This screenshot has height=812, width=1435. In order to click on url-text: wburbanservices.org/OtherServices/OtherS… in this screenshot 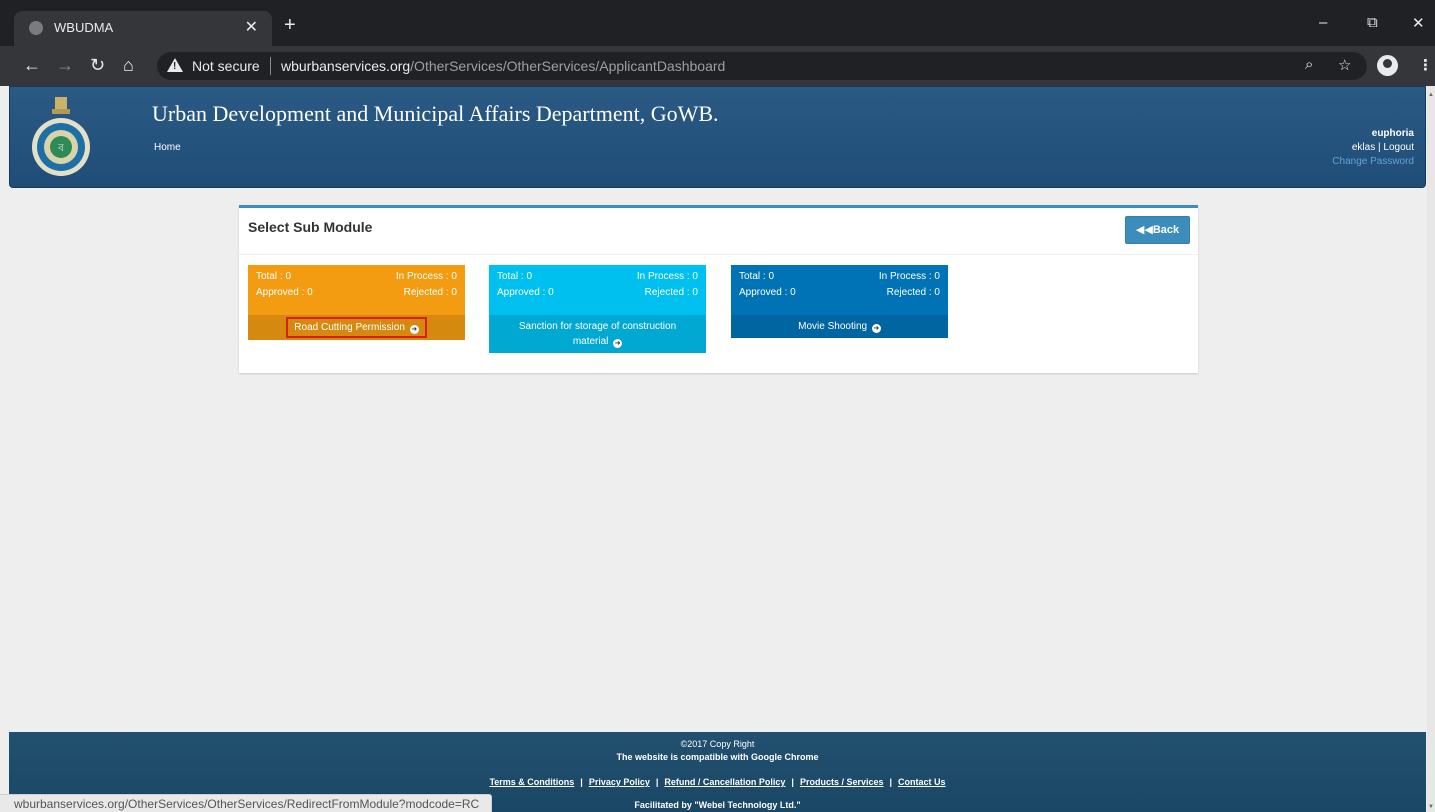, I will do `click(503, 66)`.